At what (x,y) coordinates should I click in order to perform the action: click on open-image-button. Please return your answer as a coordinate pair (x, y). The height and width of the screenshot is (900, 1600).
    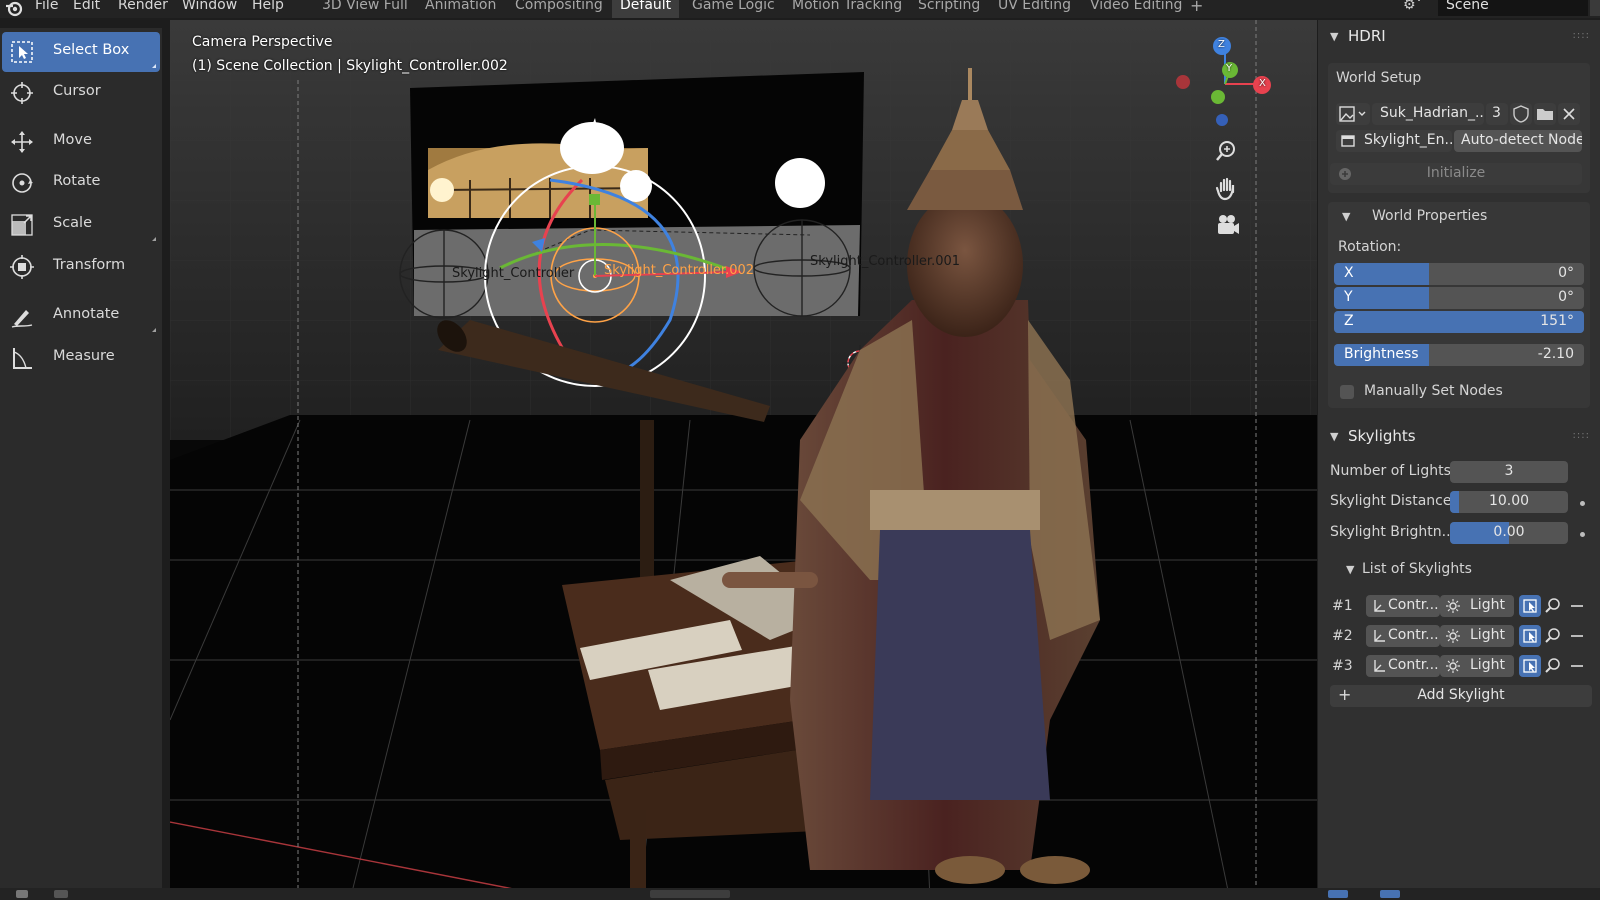
    Looking at the image, I should click on (1545, 114).